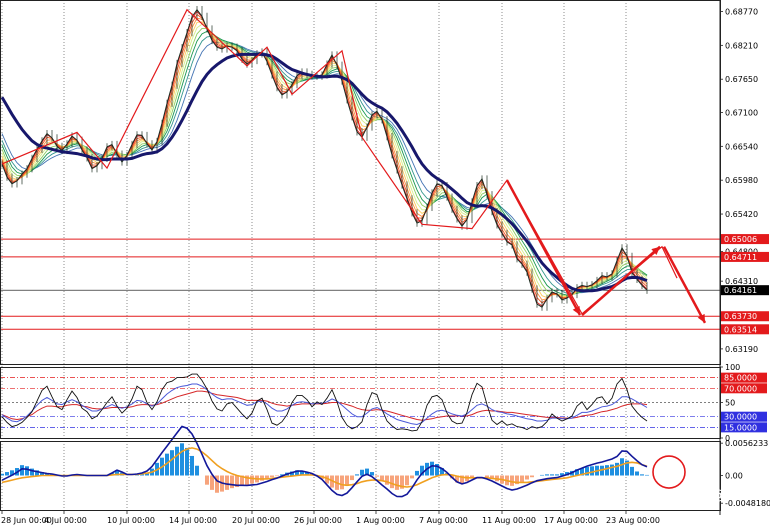 This screenshot has width=770, height=528. What do you see at coordinates (318, 520) in the screenshot?
I see `x-tick-label-5: 26 Jul 00:00` at bounding box center [318, 520].